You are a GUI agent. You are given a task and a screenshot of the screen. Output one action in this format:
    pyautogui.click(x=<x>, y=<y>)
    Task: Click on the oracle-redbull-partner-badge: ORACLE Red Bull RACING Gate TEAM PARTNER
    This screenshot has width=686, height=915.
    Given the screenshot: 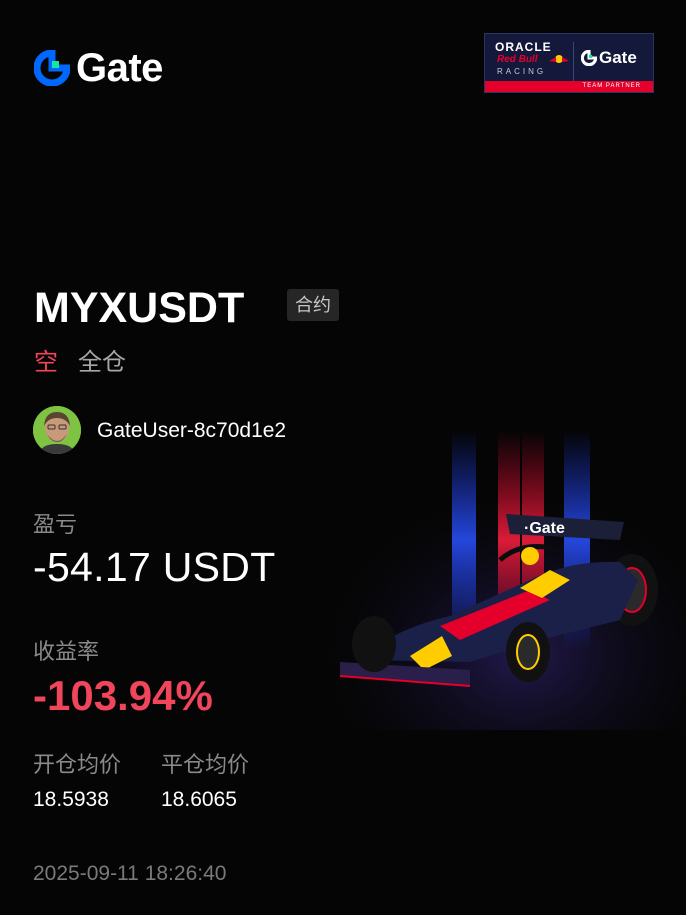 What is the action you would take?
    pyautogui.click(x=569, y=63)
    